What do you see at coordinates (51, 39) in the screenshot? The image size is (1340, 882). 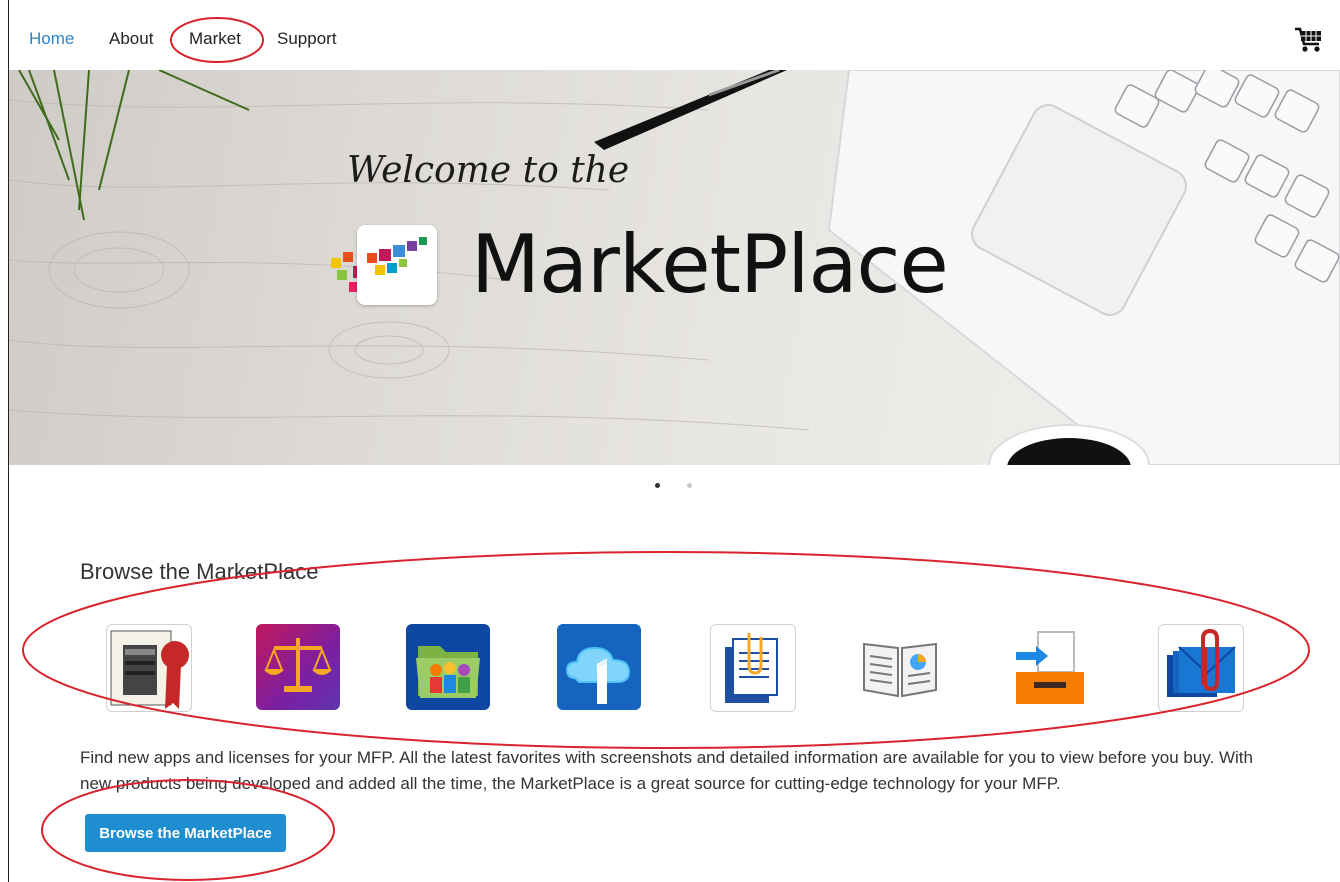 I see `nav-home: Home` at bounding box center [51, 39].